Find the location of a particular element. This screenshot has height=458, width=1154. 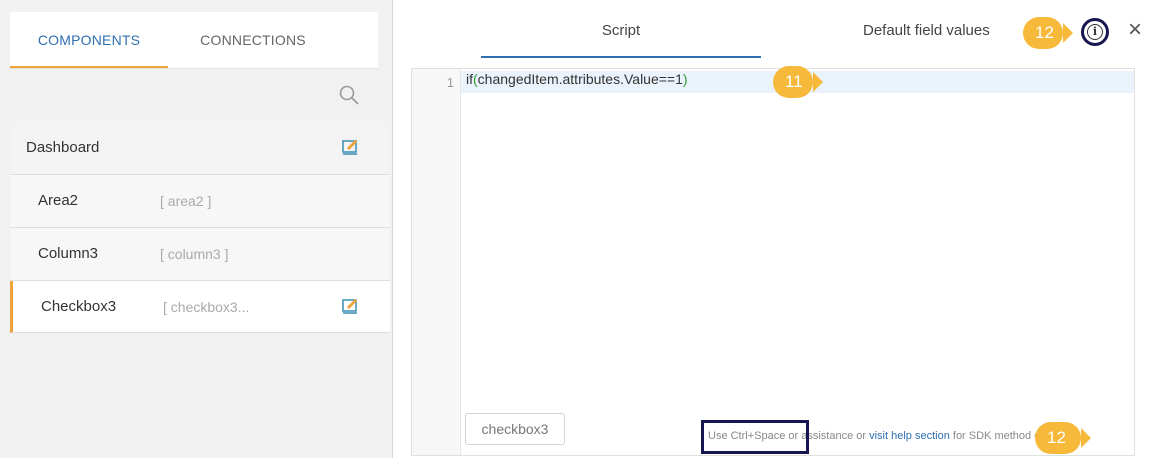

list-item-dashboard: Dashboard is located at coordinates (200, 148).